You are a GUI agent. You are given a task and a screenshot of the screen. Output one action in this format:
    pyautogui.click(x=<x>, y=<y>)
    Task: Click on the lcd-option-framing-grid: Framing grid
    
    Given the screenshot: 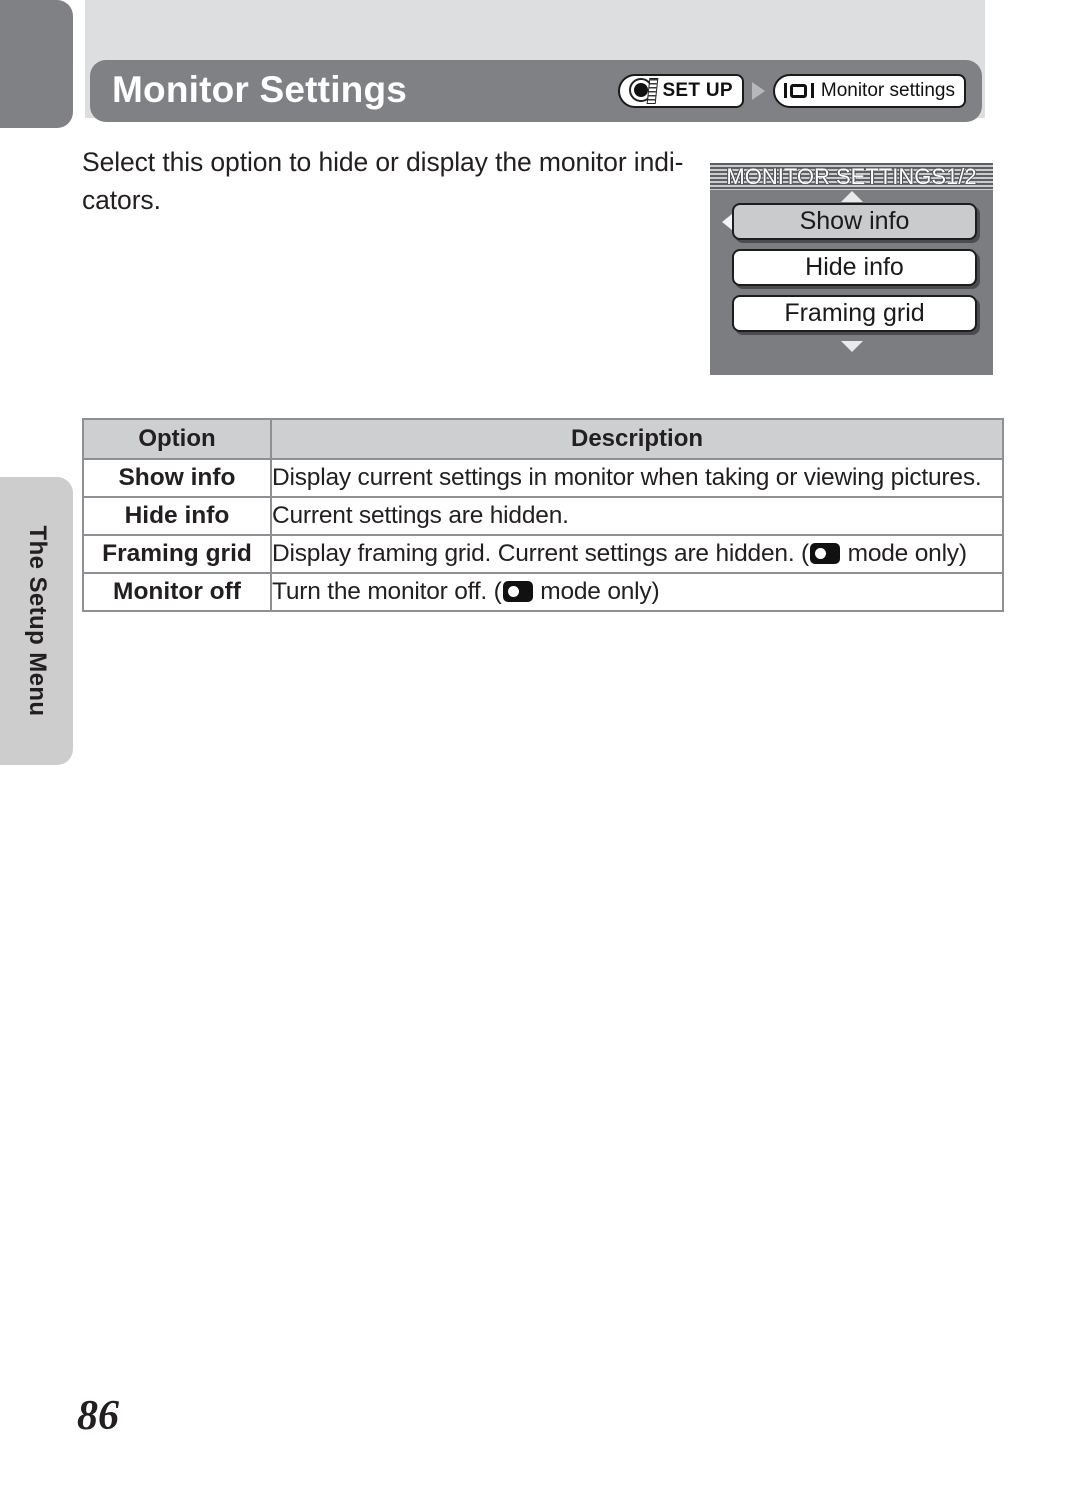 What is the action you would take?
    pyautogui.click(x=854, y=313)
    